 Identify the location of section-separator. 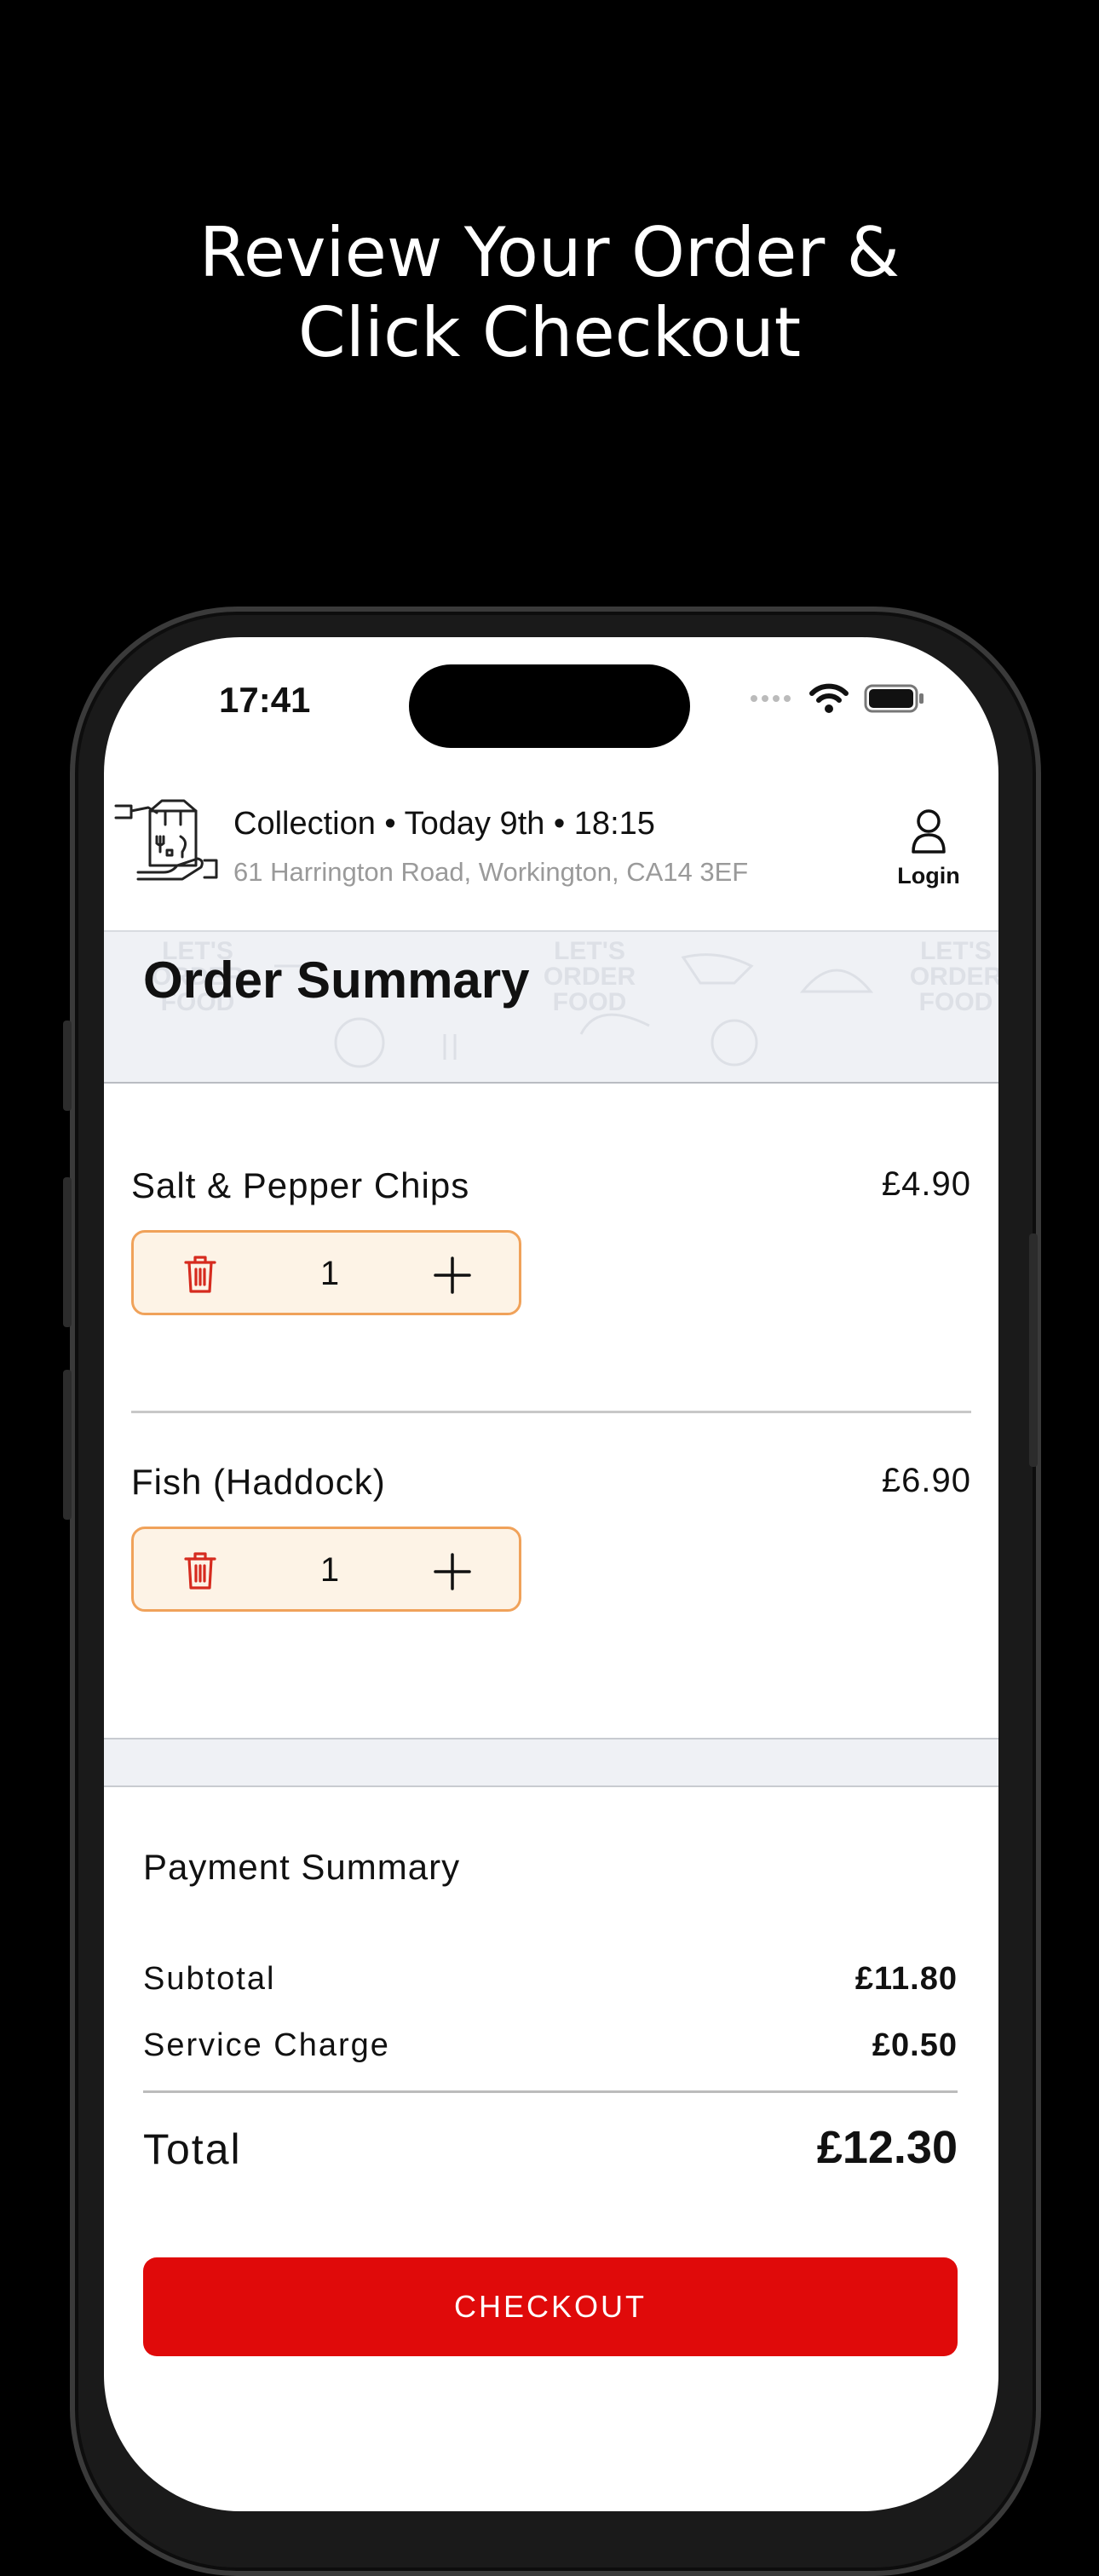
(551, 1763).